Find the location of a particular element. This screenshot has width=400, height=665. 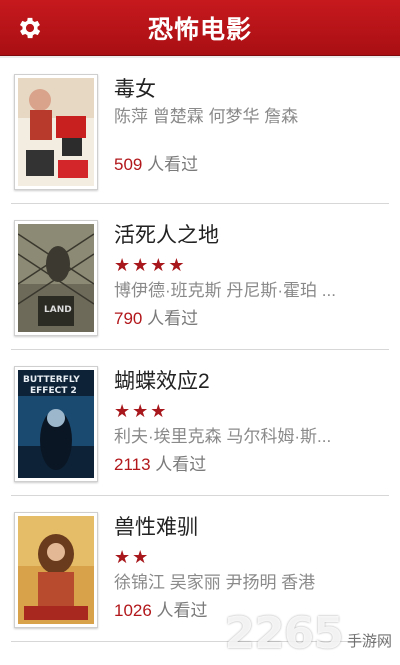

poster-frame: BUTTERFLY EFFECT 2 is located at coordinates (56, 424).